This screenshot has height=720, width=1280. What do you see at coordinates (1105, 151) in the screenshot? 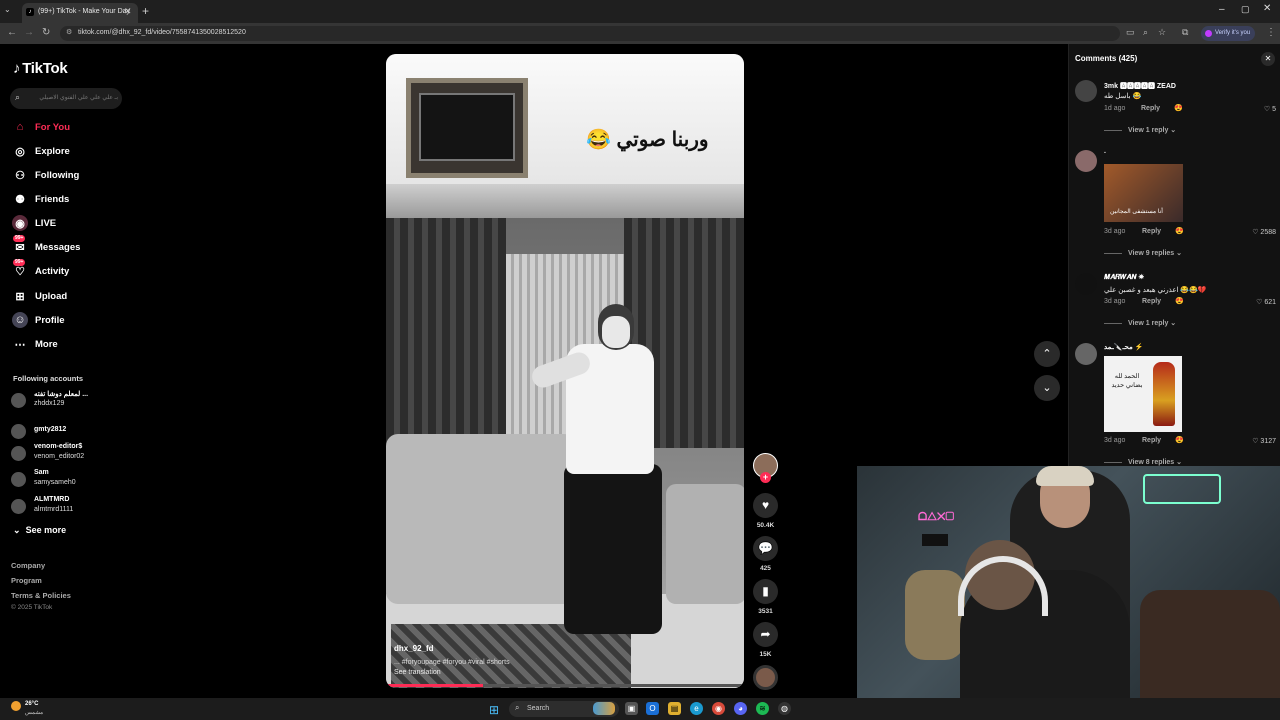
I see `comment-author: .` at bounding box center [1105, 151].